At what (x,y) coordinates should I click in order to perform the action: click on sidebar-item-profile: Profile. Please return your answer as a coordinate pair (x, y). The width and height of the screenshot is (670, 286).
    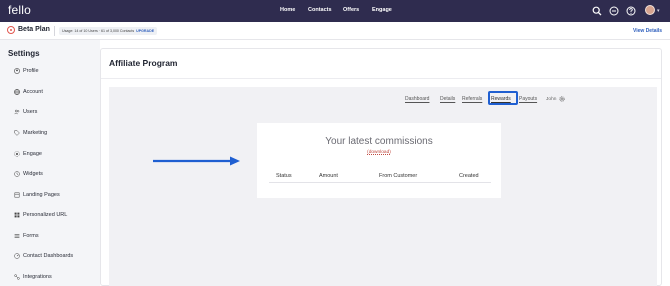
    Looking at the image, I should click on (26, 71).